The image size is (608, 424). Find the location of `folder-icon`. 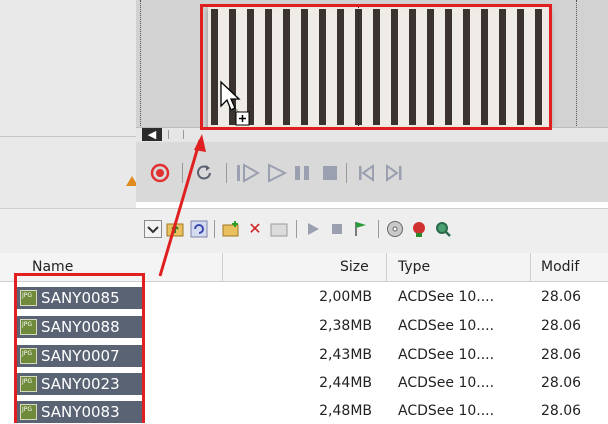

folder-icon is located at coordinates (279, 229).